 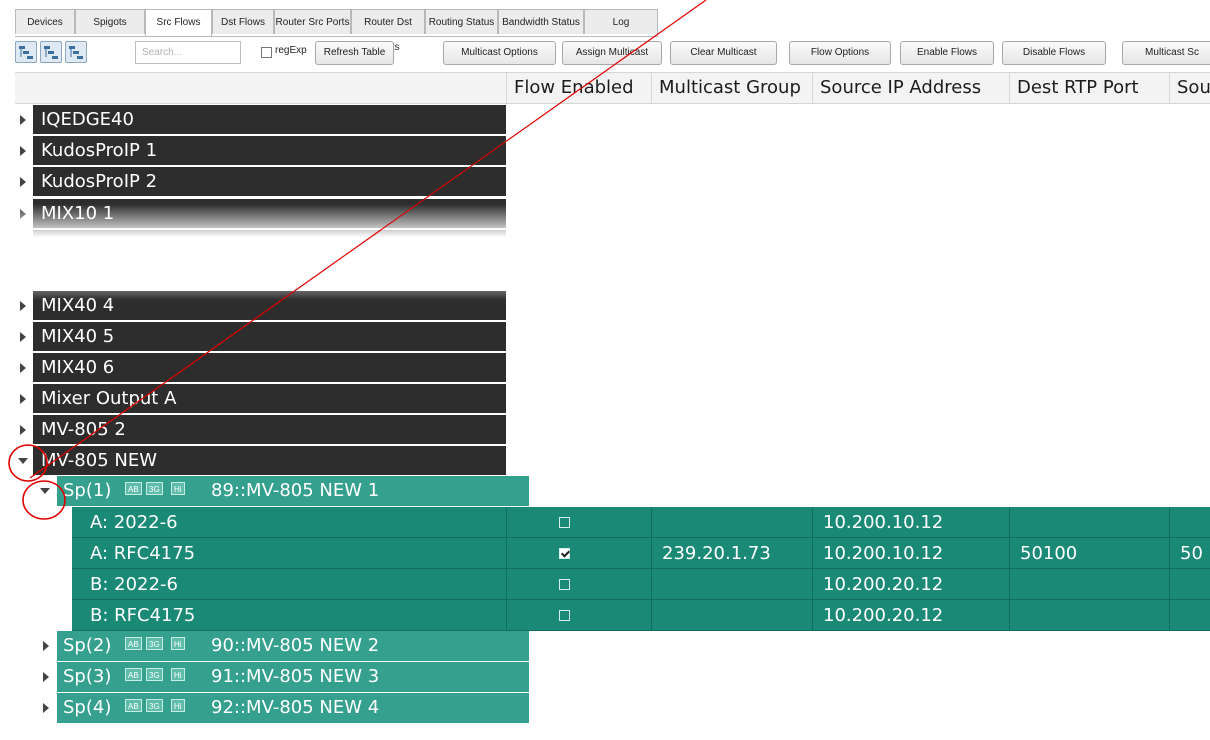 What do you see at coordinates (621, 21) in the screenshot?
I see `tab-log: Log` at bounding box center [621, 21].